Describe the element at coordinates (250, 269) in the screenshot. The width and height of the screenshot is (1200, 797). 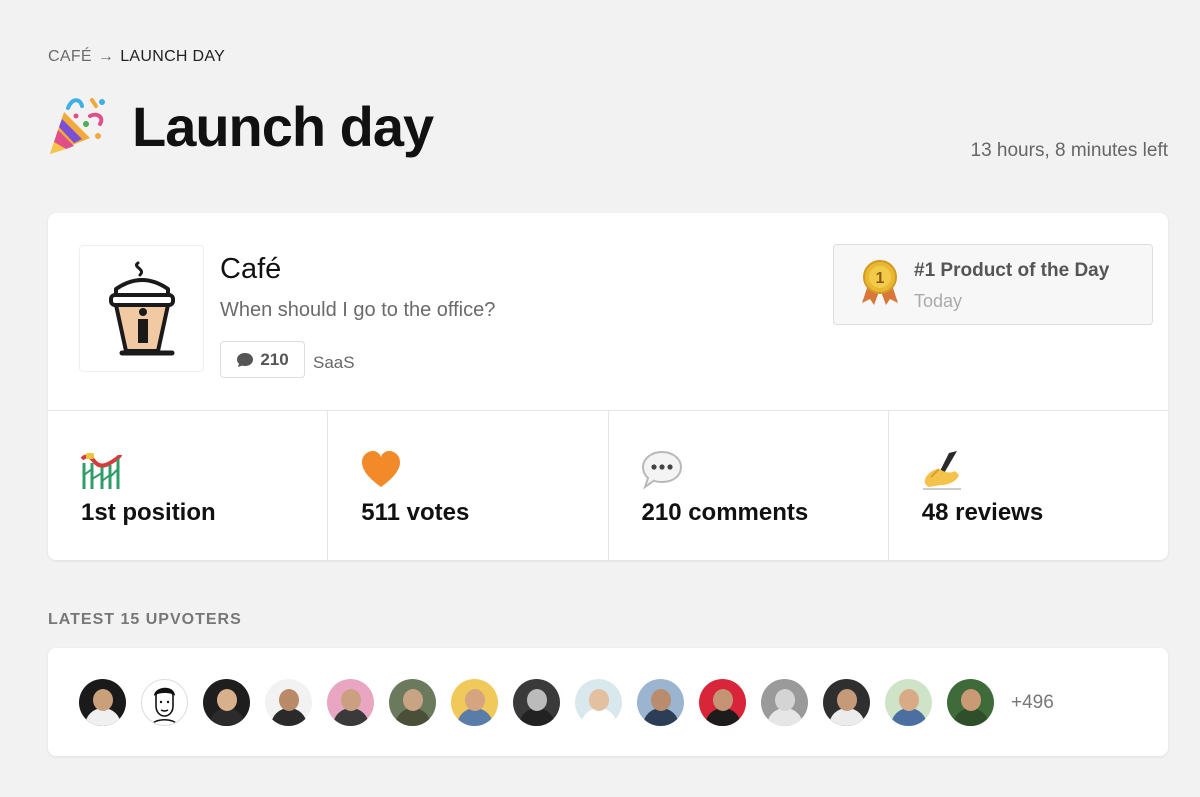
I see `product-name: Café` at that location.